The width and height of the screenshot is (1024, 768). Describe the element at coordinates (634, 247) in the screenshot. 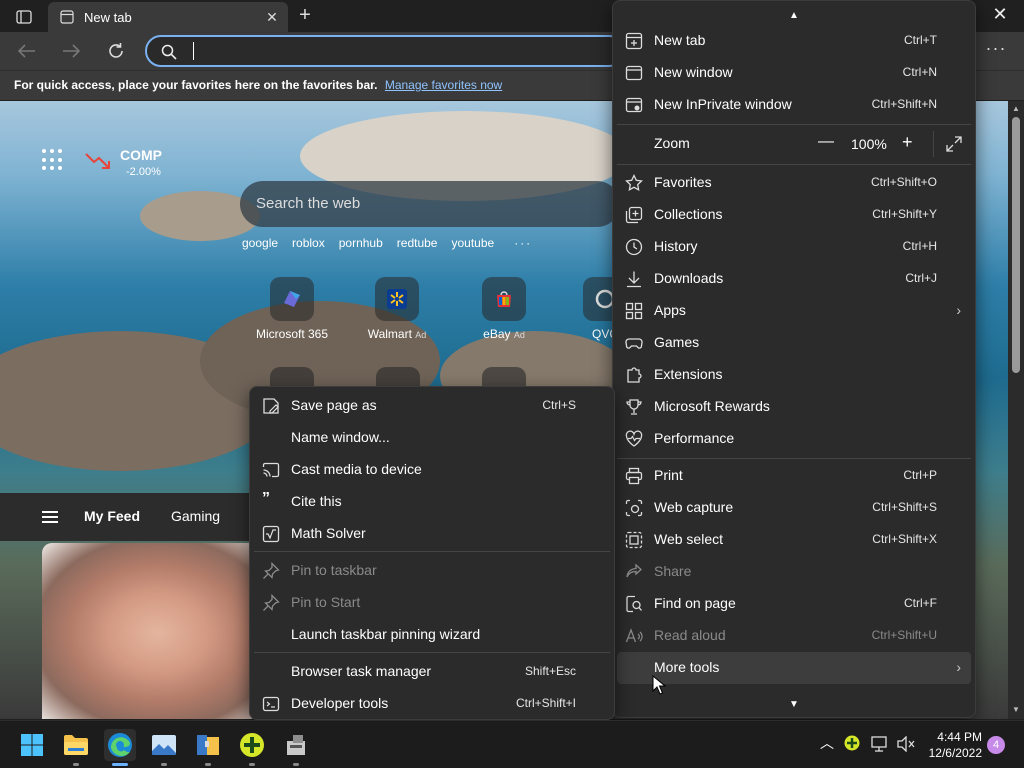

I see `history-clock-icon` at that location.